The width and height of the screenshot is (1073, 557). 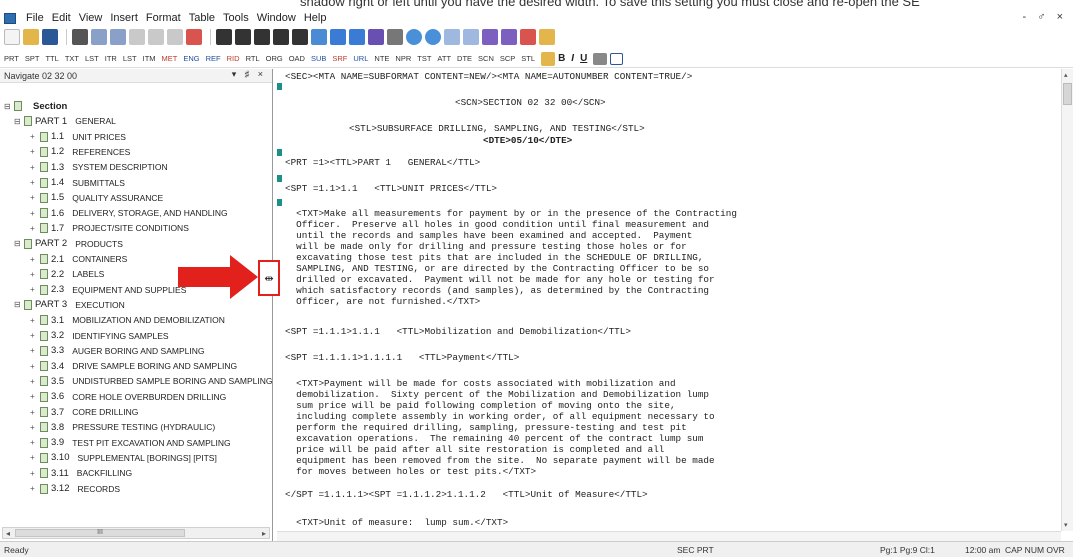 I want to click on tag-prt: PRT, so click(x=11, y=58).